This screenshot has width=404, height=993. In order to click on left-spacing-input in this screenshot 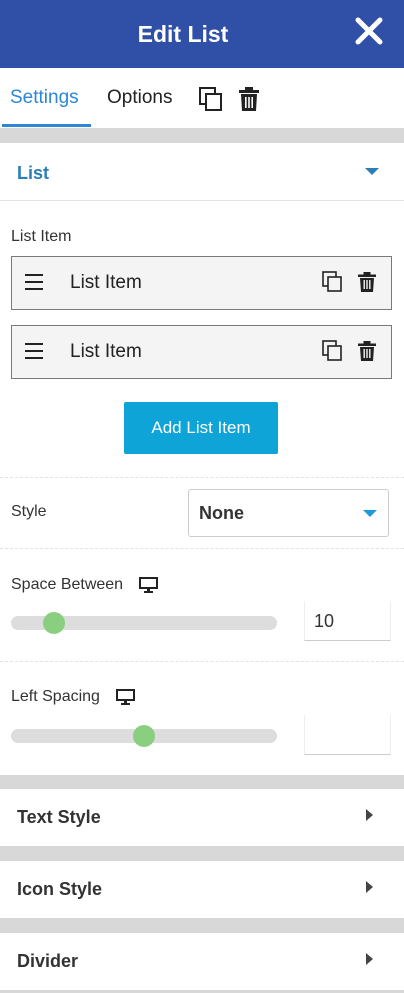, I will do `click(347, 735)`.